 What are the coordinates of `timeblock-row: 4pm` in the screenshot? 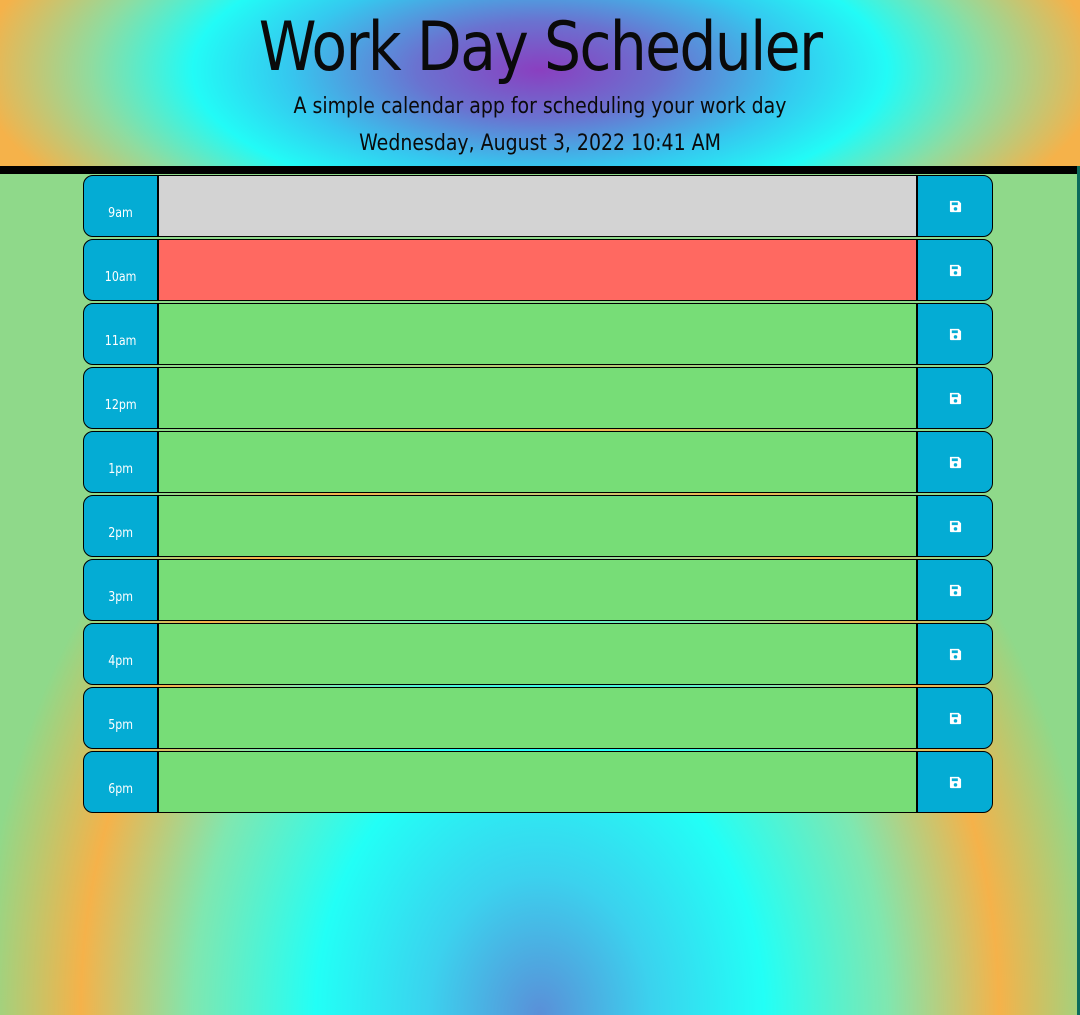 It's located at (538, 654).